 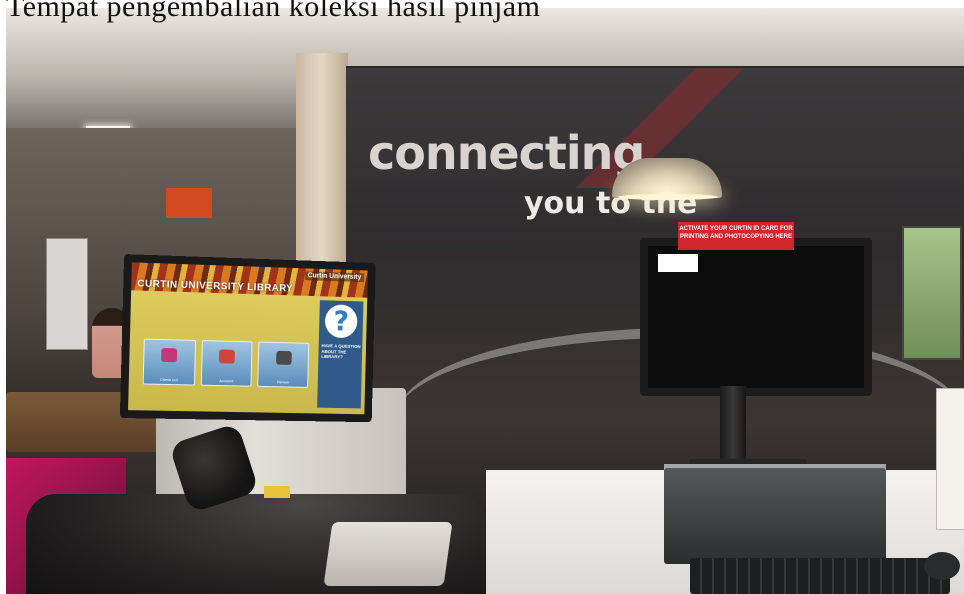 I want to click on renew-tile: Renew, so click(x=283, y=364).